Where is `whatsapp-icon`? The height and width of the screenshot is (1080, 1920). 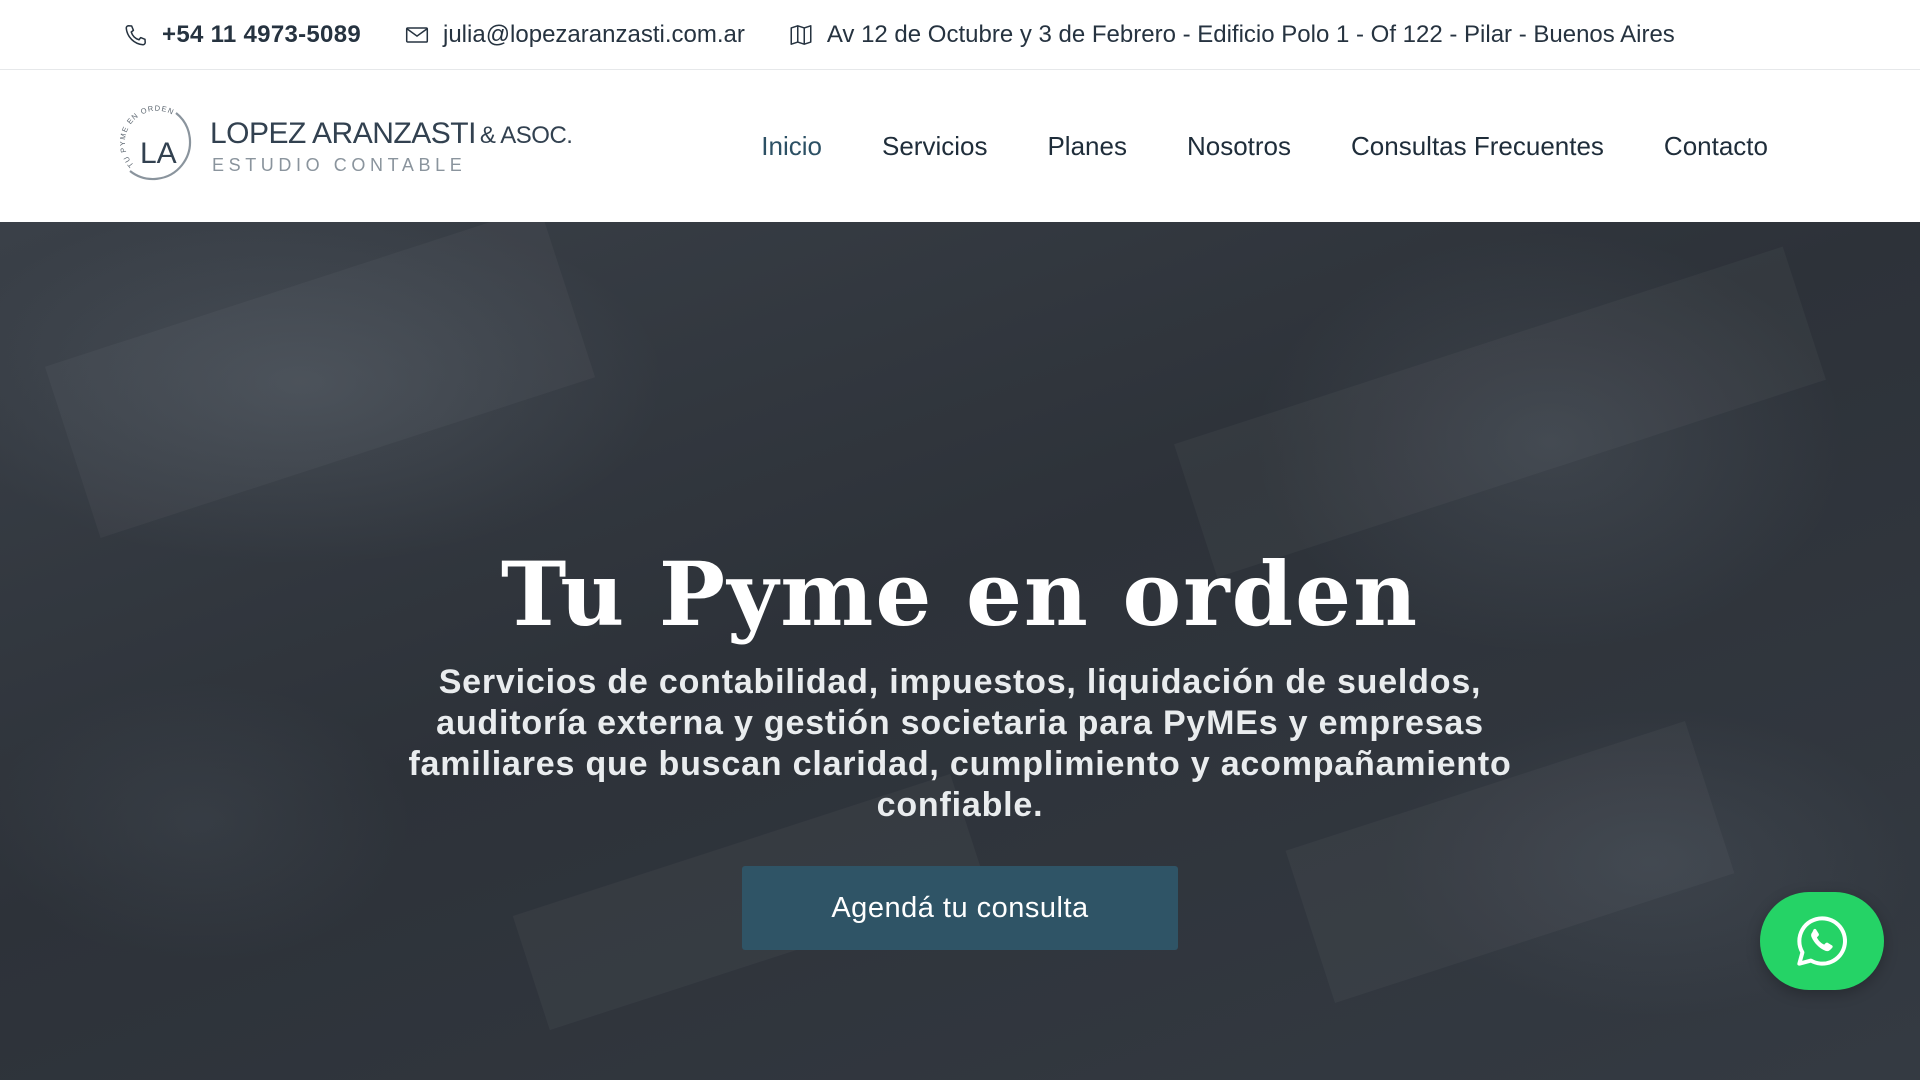 whatsapp-icon is located at coordinates (1822, 941).